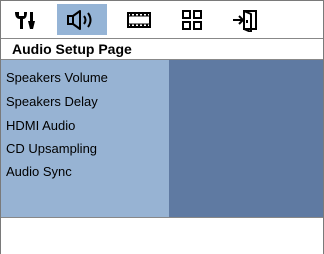 The width and height of the screenshot is (324, 254). What do you see at coordinates (57, 78) in the screenshot?
I see `menu-item-speakers-volume: Speakers Volume` at bounding box center [57, 78].